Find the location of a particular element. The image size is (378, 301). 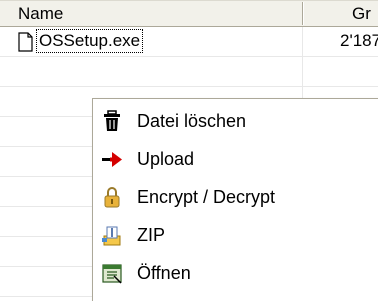

menu-item-label: Öffnen is located at coordinates (164, 273).